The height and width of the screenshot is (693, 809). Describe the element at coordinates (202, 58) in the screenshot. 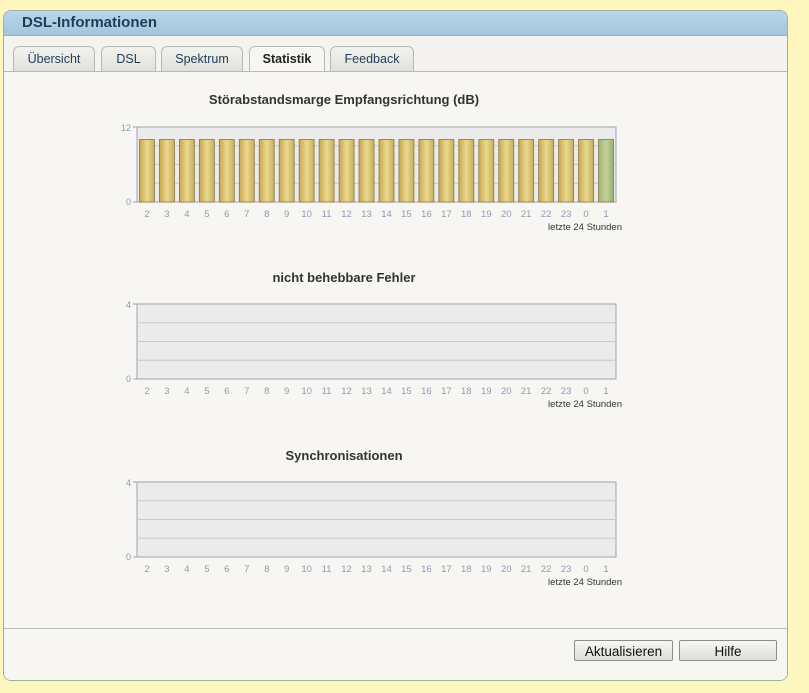

I see `tab-spektrum: Spektrum` at that location.